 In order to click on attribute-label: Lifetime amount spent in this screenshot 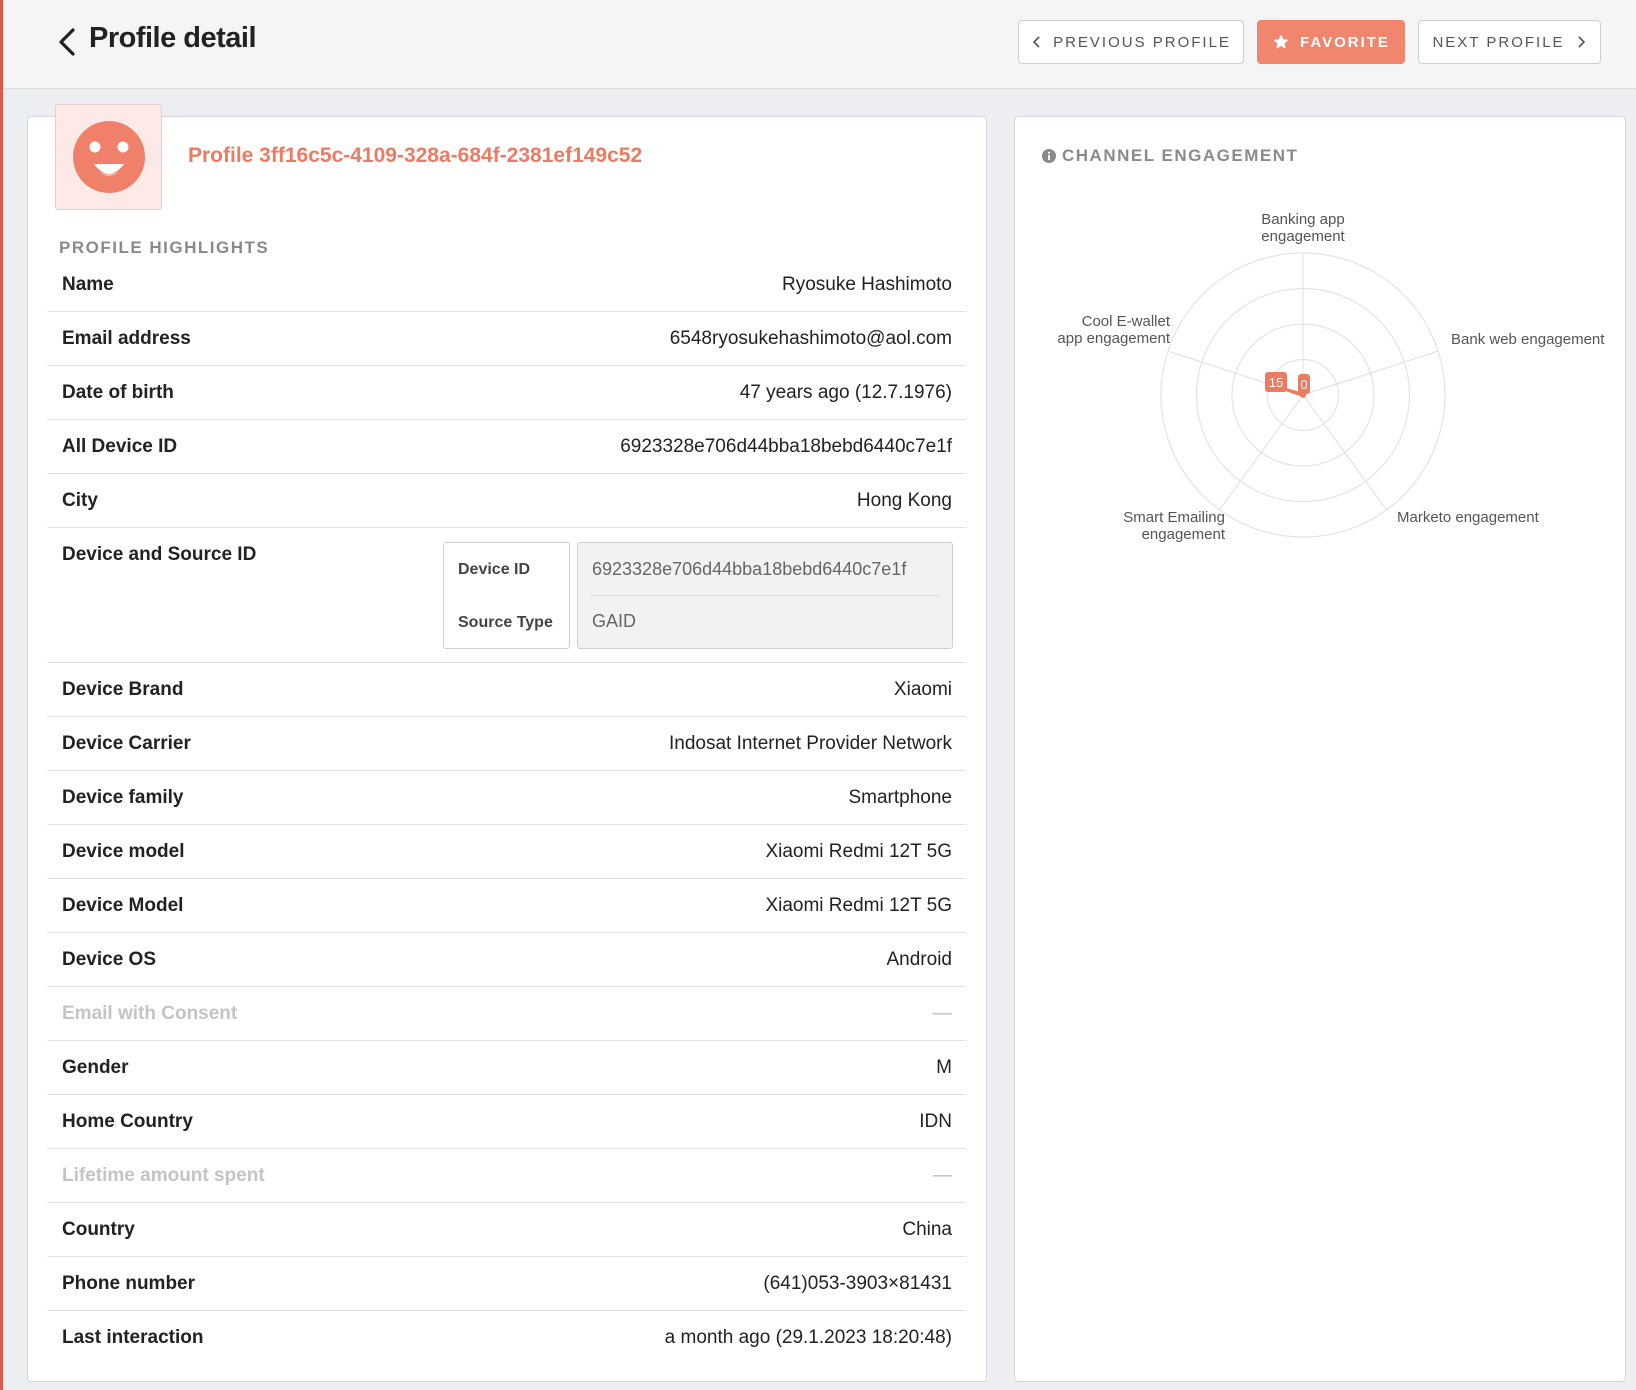, I will do `click(163, 1175)`.